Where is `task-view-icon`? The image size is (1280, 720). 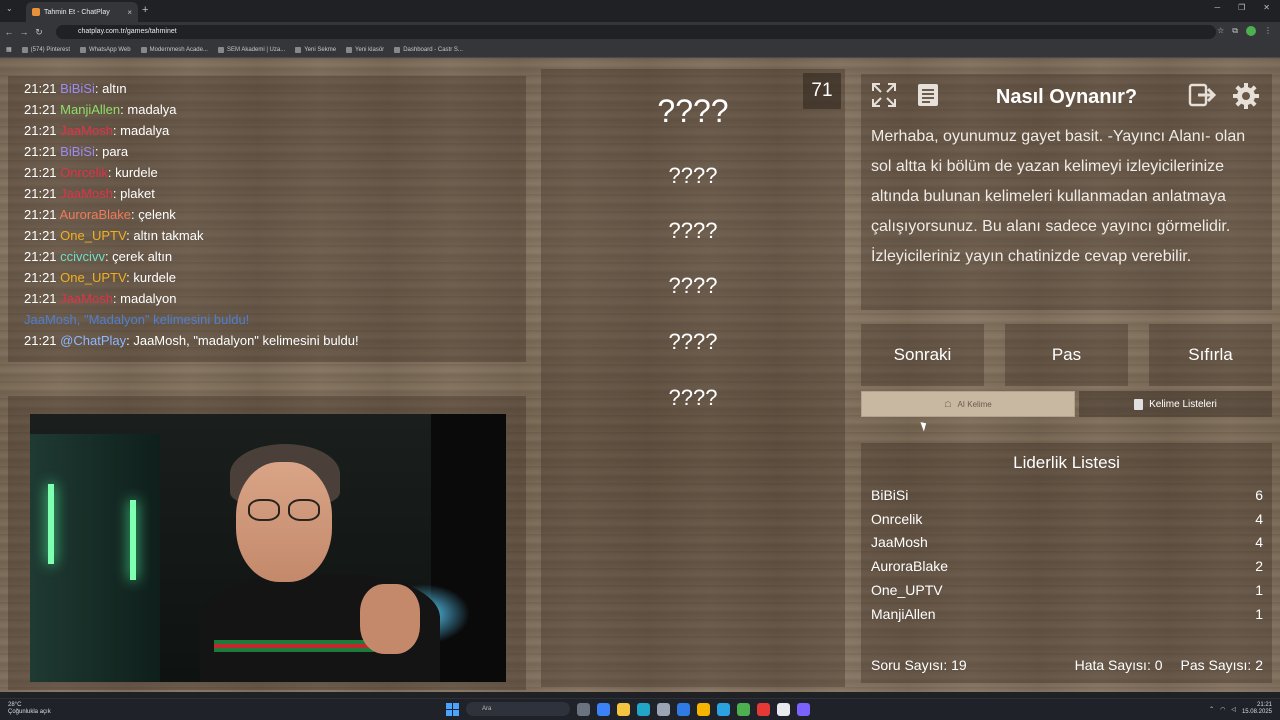
task-view-icon is located at coordinates (583, 709).